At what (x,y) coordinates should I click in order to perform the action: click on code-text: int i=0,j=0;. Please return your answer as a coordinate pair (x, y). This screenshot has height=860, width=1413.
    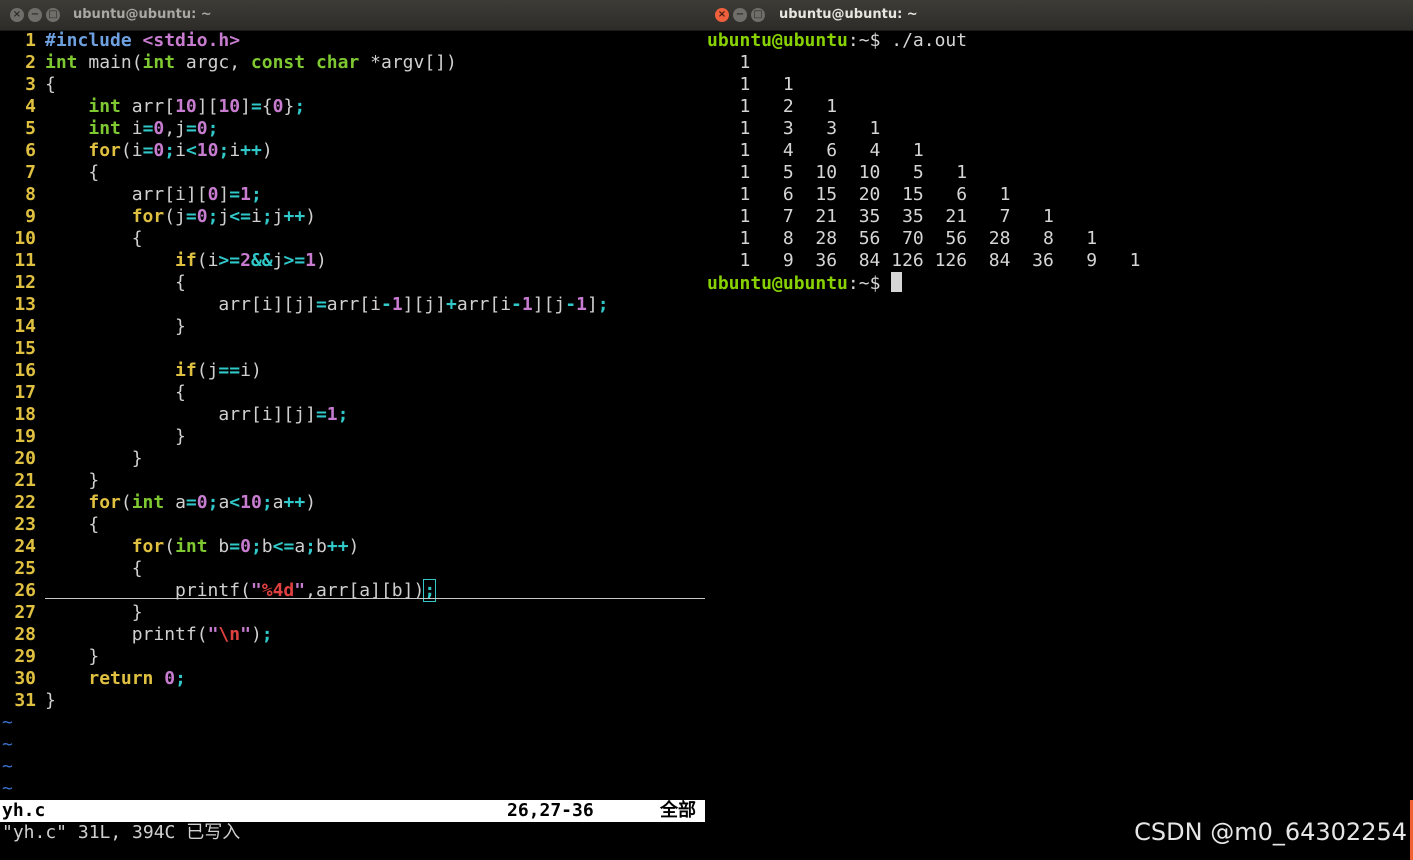
    Looking at the image, I should click on (153, 128).